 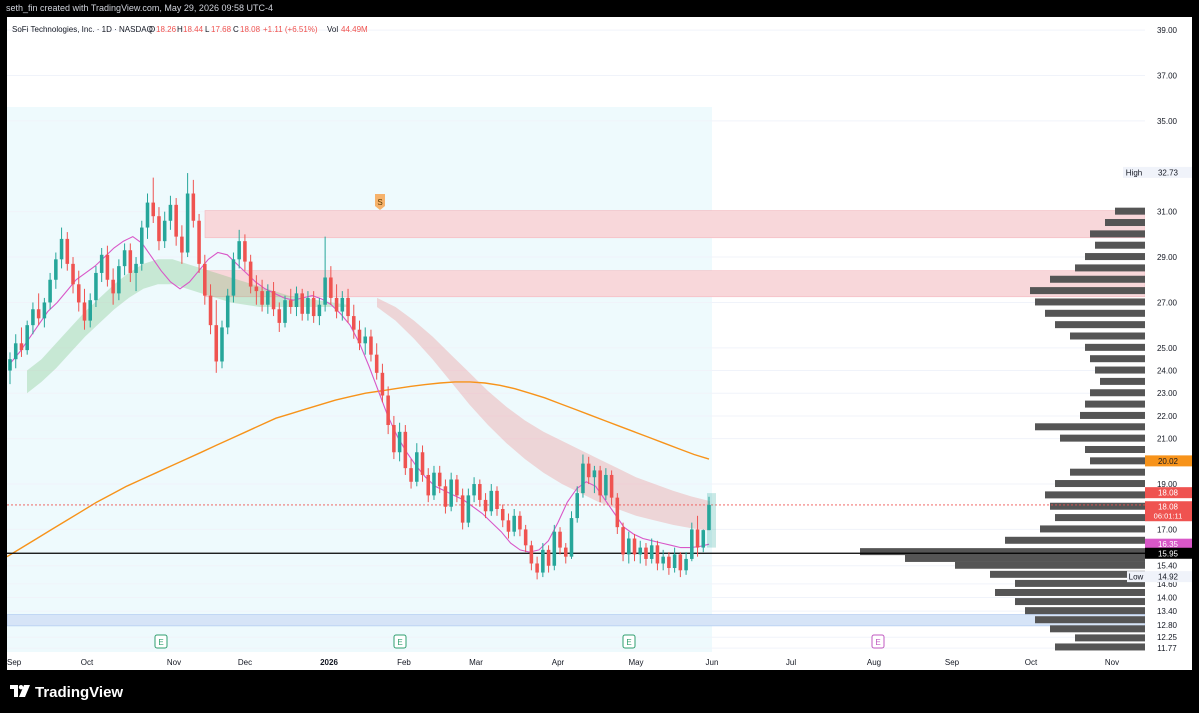 What do you see at coordinates (599, 661) in the screenshot?
I see `time-axis` at bounding box center [599, 661].